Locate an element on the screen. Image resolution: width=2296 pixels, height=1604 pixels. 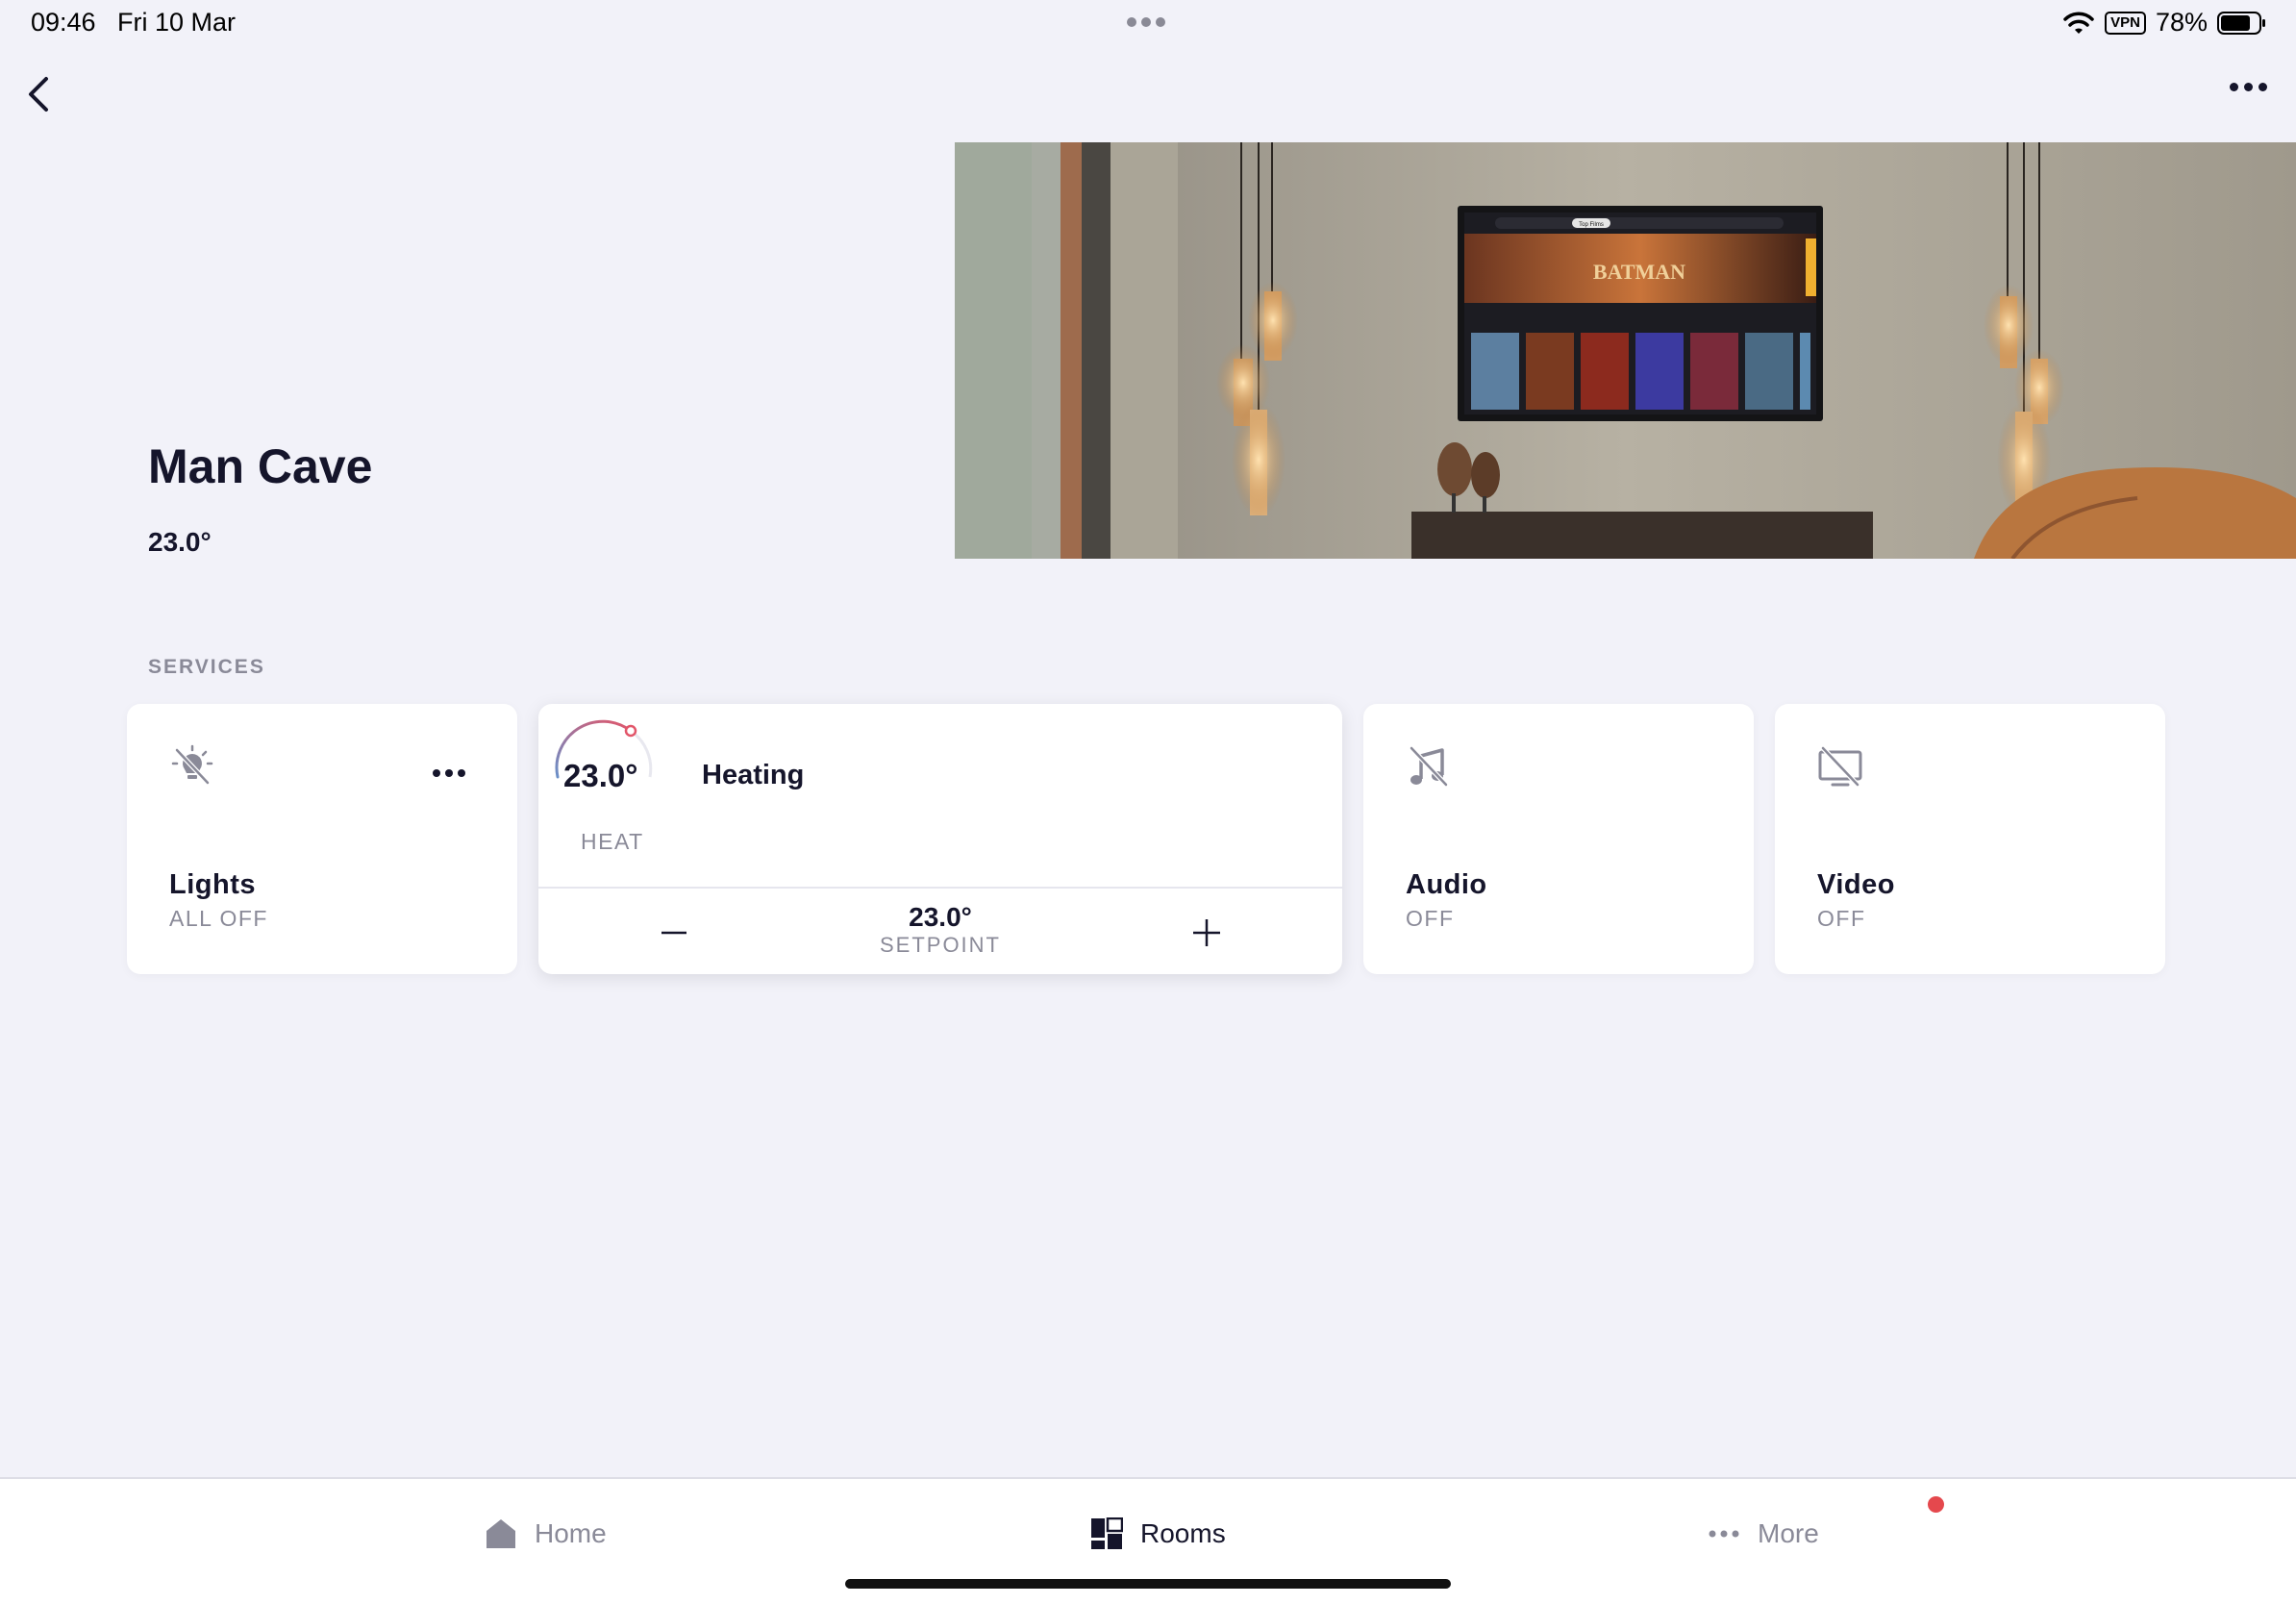
tab-more: More is located at coordinates (1763, 1533).